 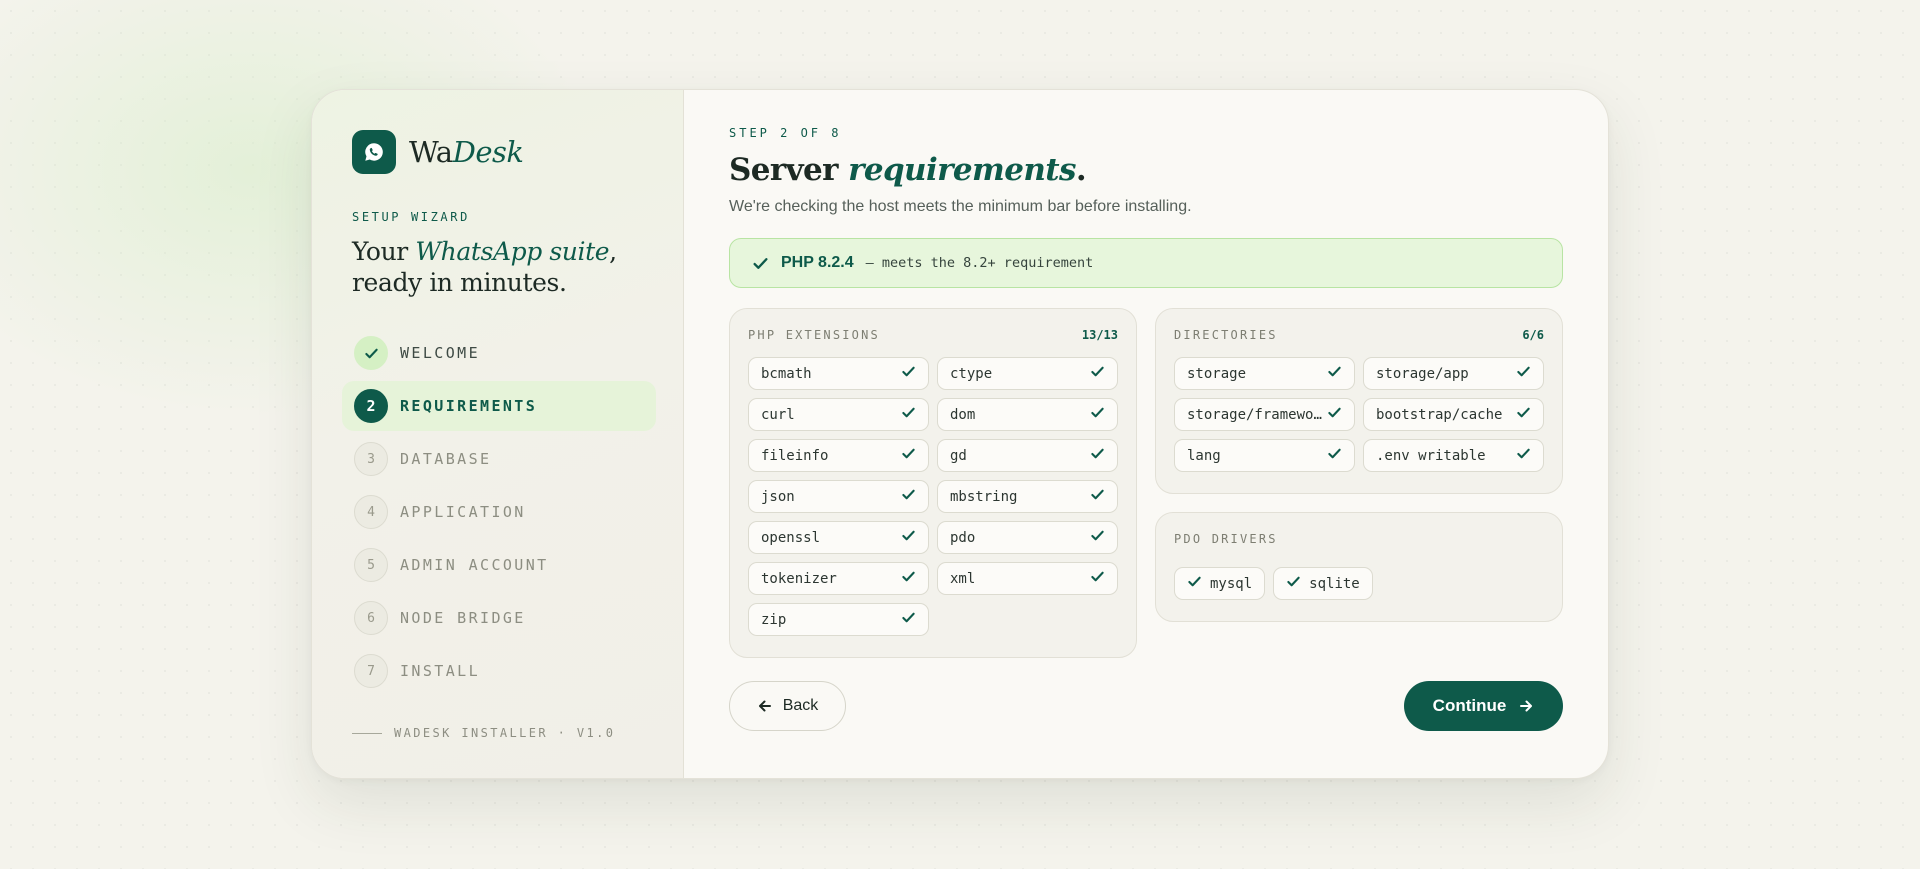 I want to click on step-node-bridge: 6 NODE BRIDGE, so click(x=499, y=618).